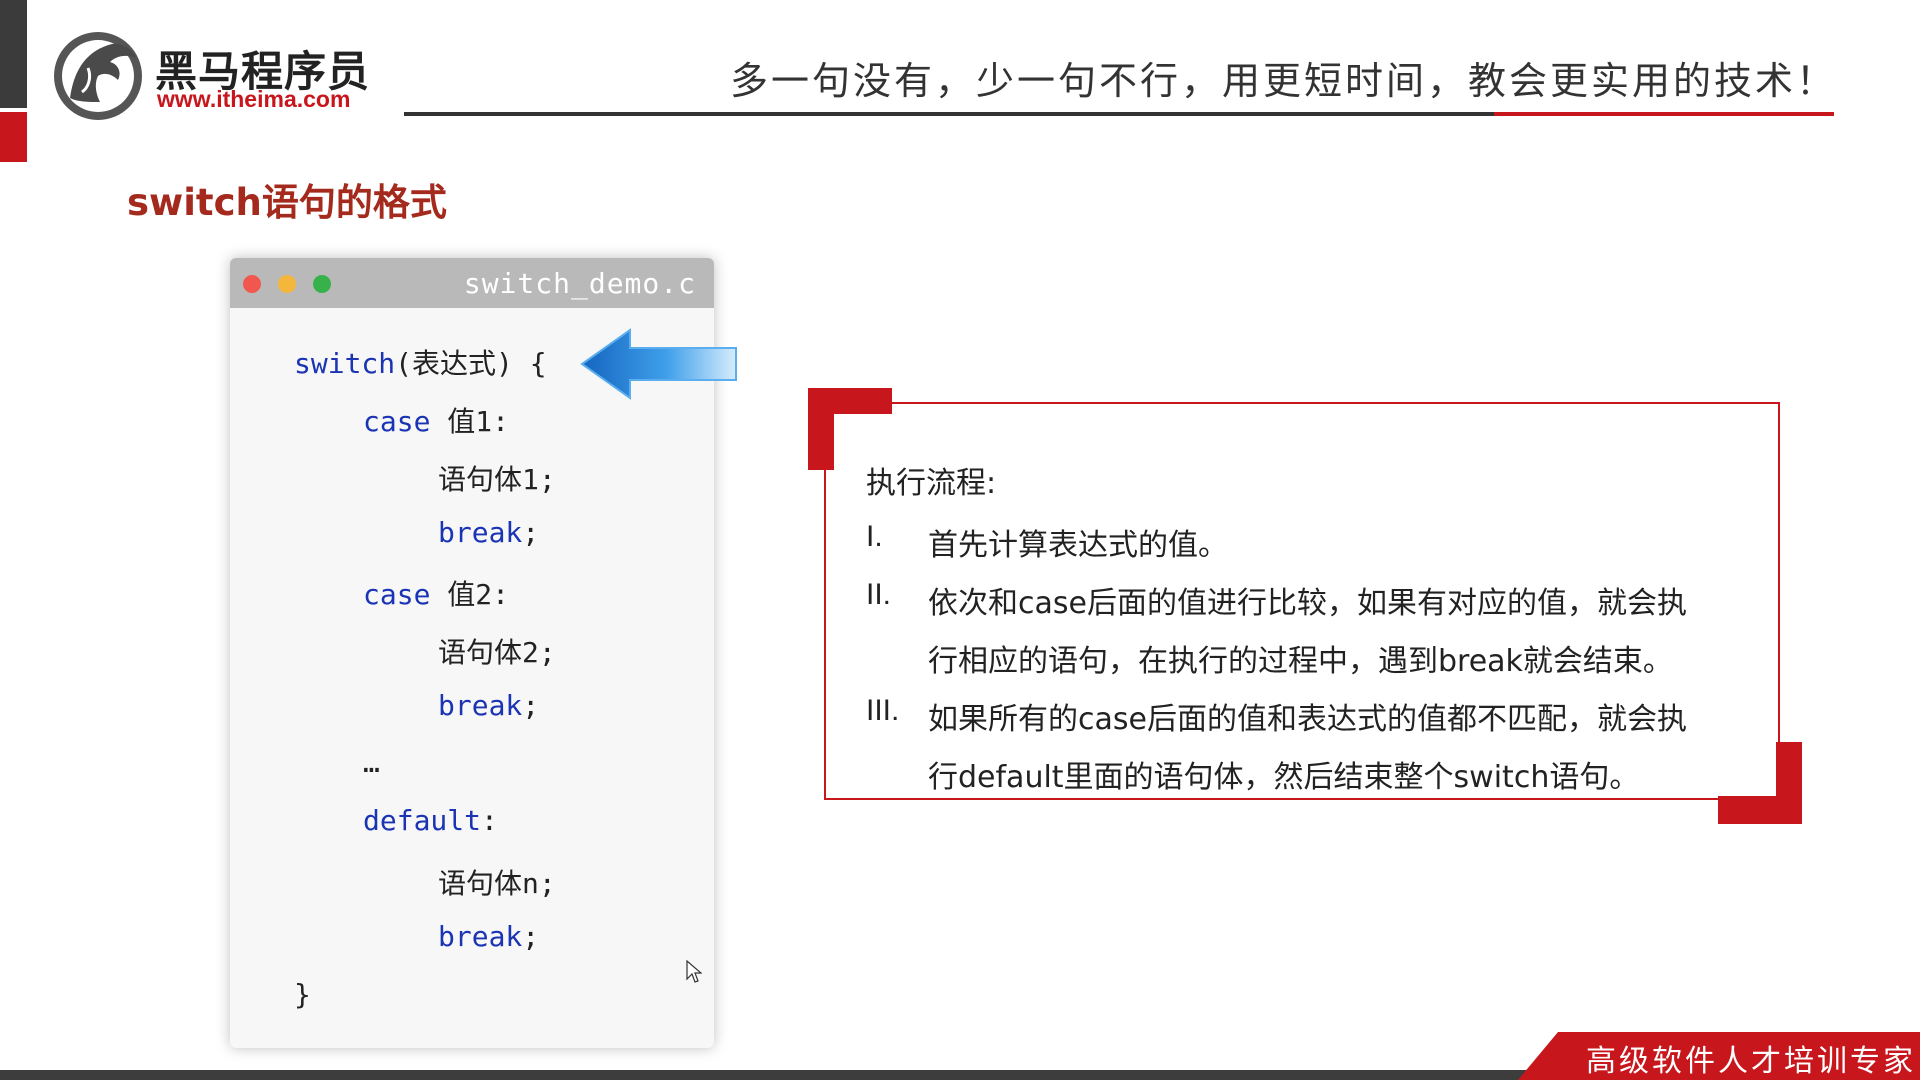 The height and width of the screenshot is (1080, 1920). What do you see at coordinates (1307, 603) in the screenshot?
I see `list-item-text: 依次和case后面的值进行比较，如果有对应的值，就会执` at bounding box center [1307, 603].